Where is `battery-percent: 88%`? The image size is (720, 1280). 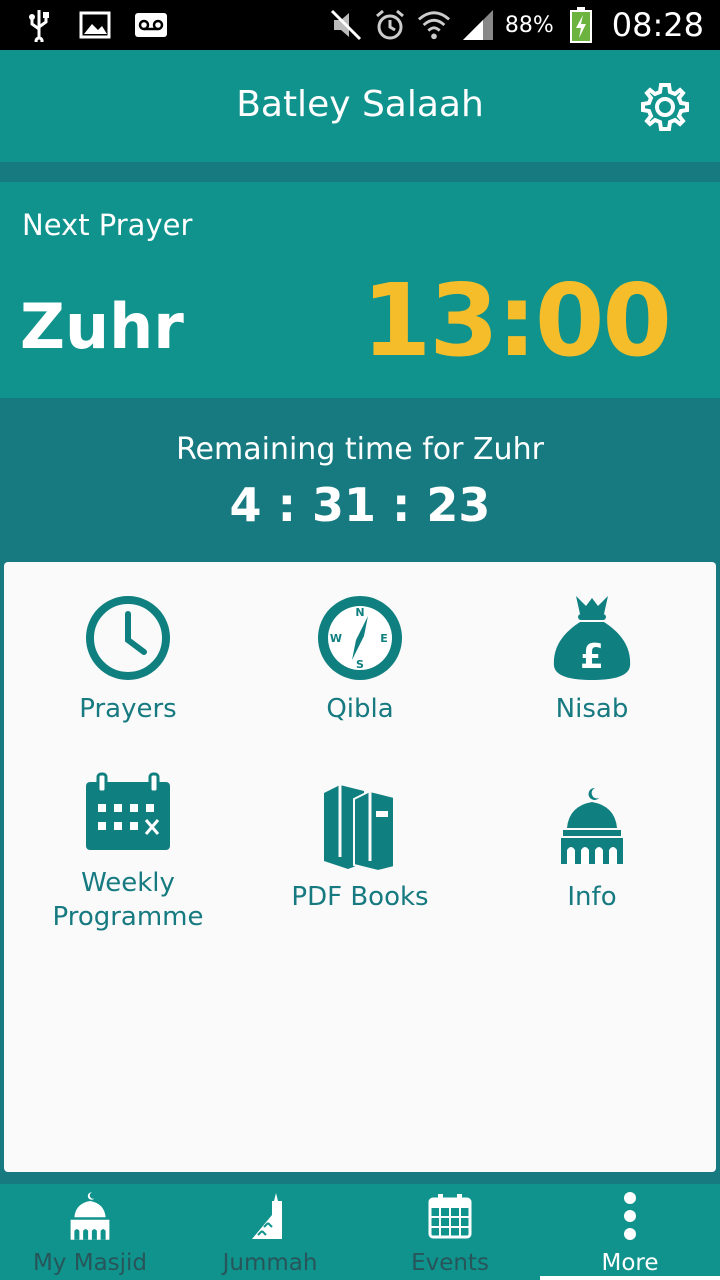
battery-percent: 88% is located at coordinates (529, 25).